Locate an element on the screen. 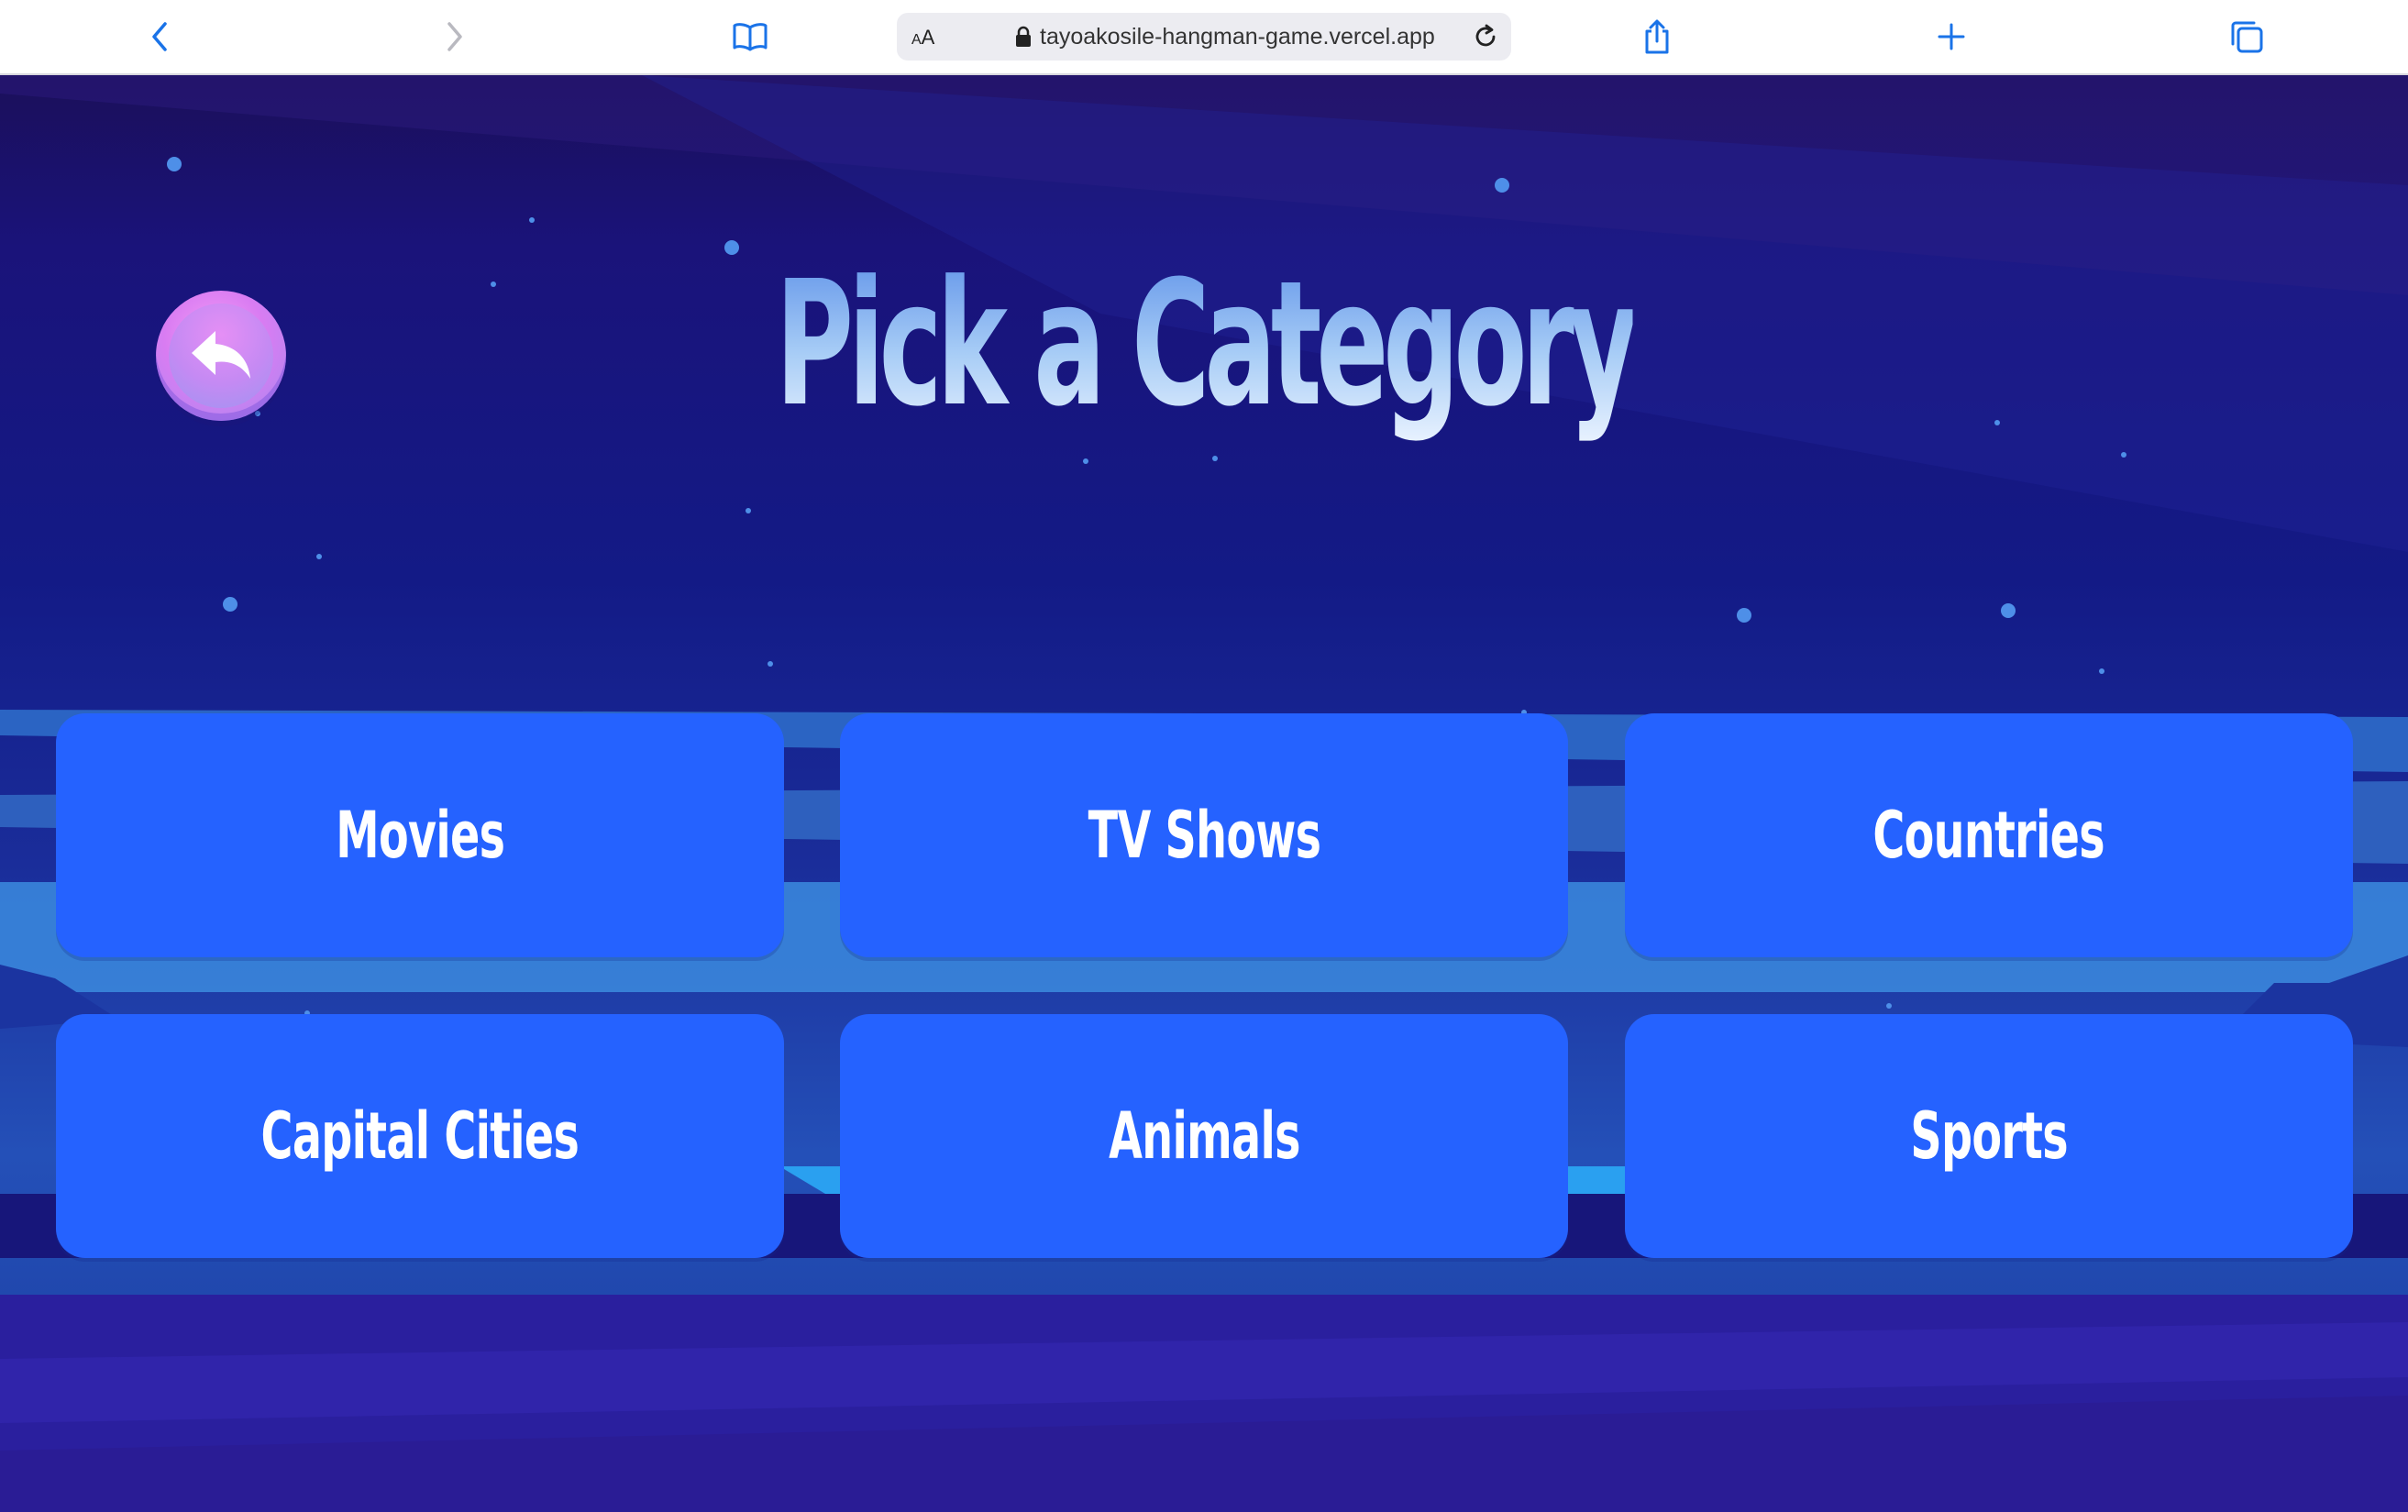  chevron-left-icon is located at coordinates (159, 36).